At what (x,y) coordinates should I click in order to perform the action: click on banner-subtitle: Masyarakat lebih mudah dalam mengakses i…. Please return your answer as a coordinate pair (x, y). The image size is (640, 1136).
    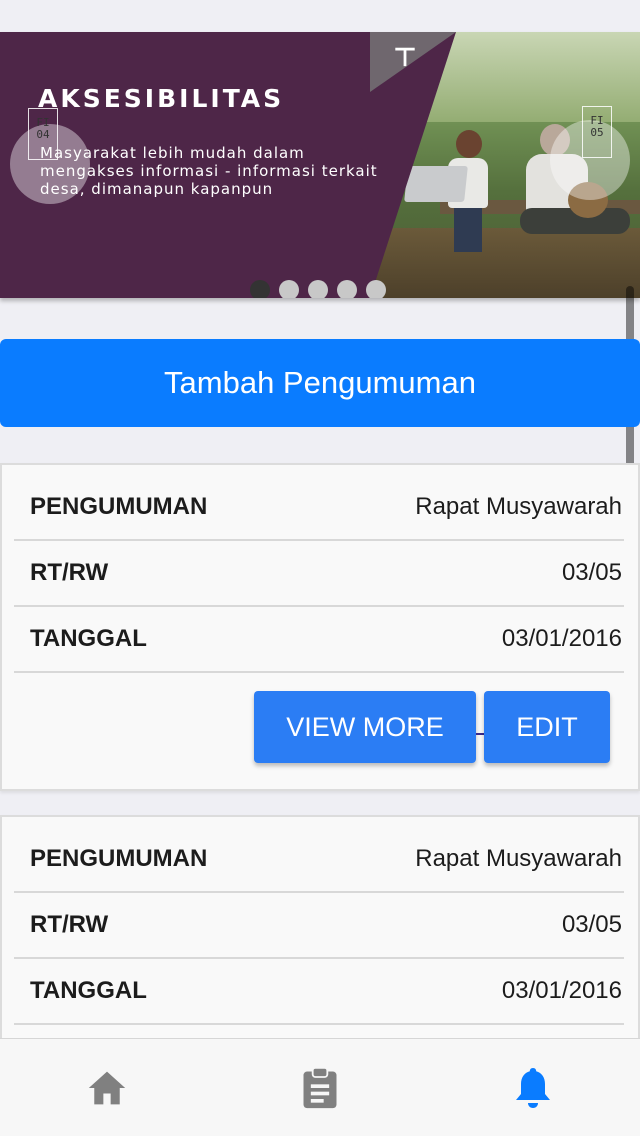
    Looking at the image, I should click on (209, 171).